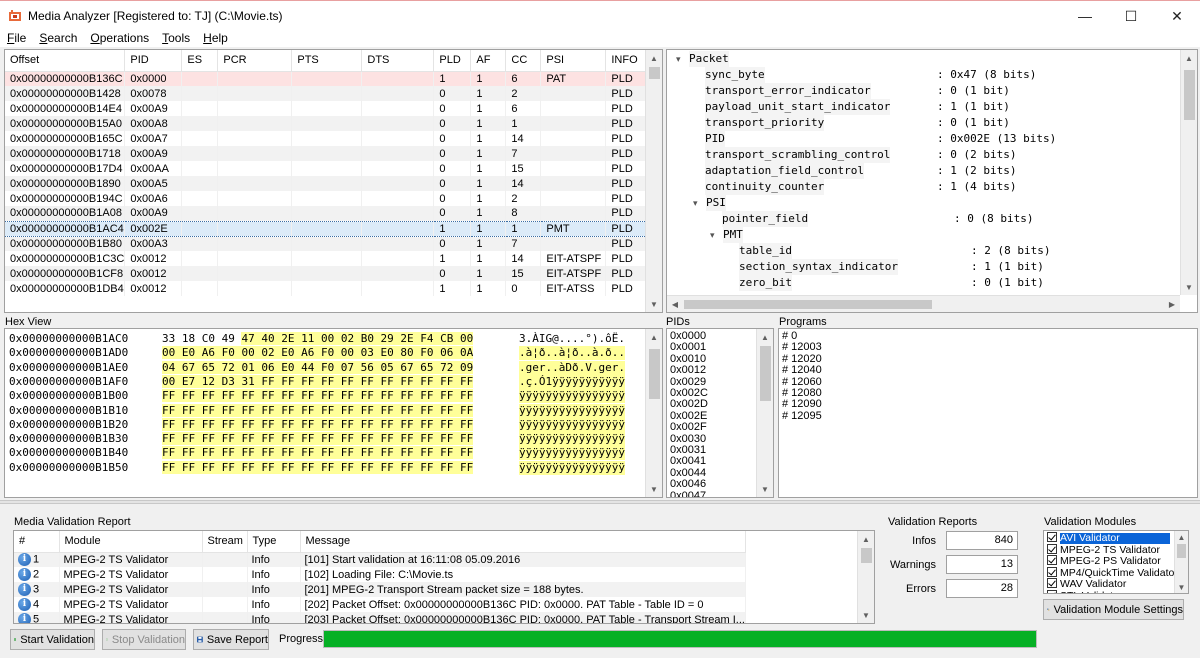 This screenshot has height=658, width=1200. I want to click on tree-node: ▾ Packet, so click(917, 59).